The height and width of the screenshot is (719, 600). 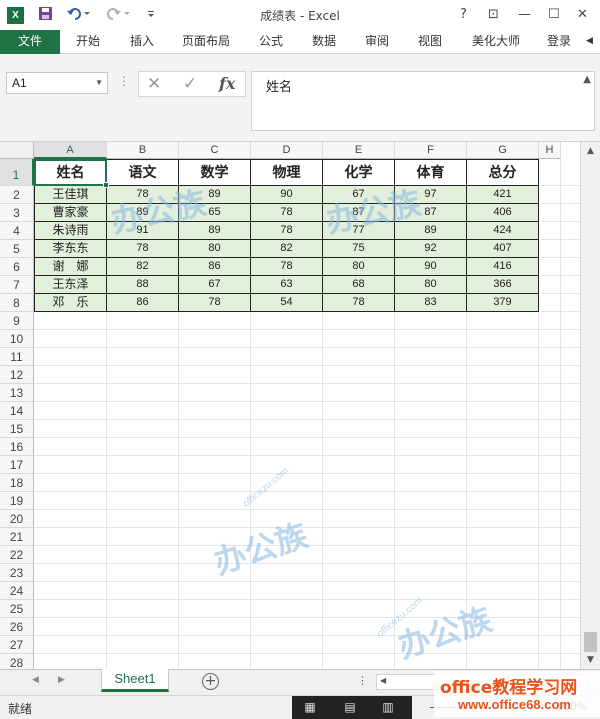 I want to click on tab-data: 数据, so click(x=324, y=42).